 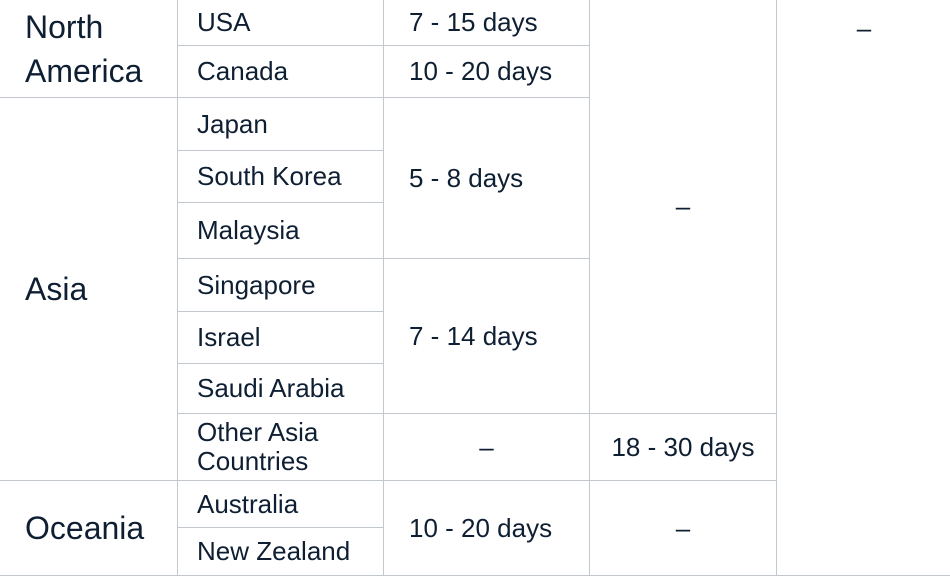 I want to click on region-cell: Oceania, so click(x=89, y=528).